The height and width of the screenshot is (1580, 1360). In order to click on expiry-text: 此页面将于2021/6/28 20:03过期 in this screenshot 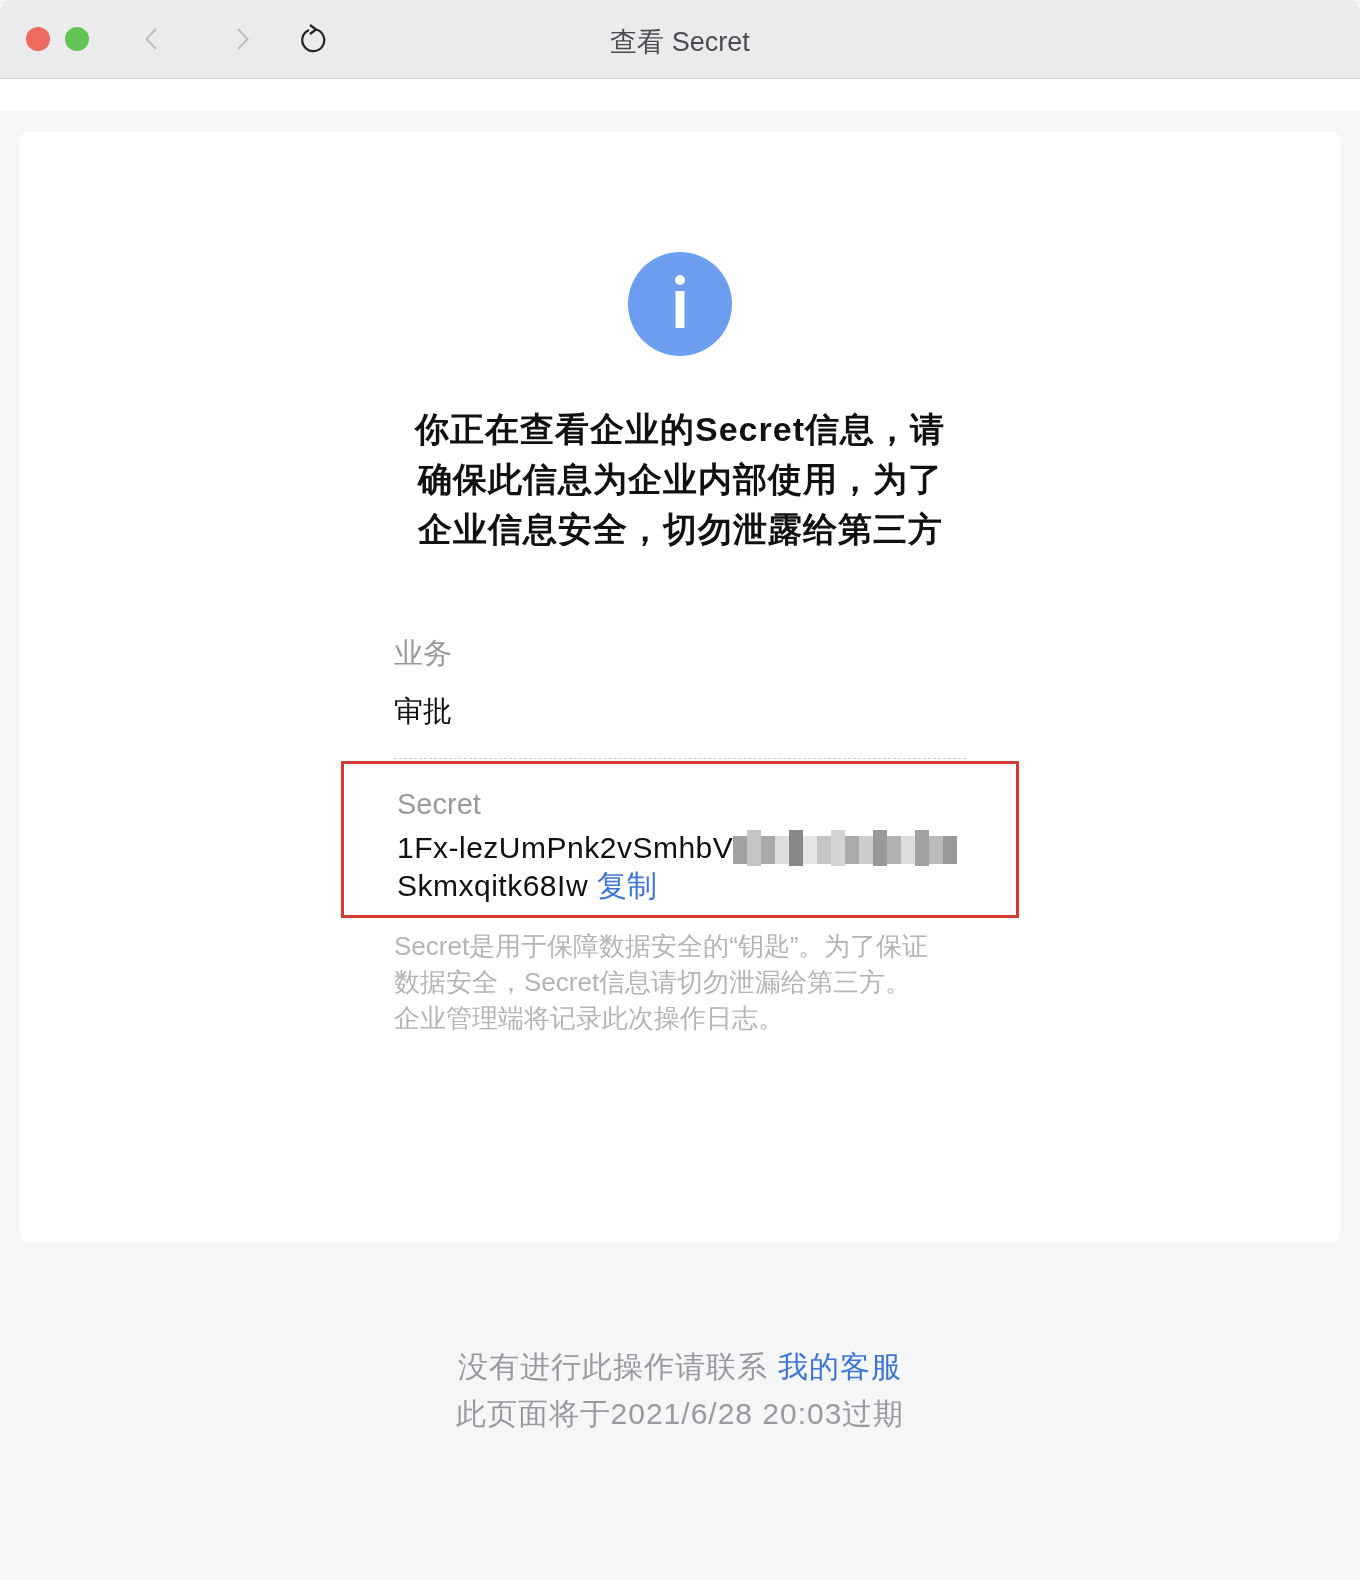, I will do `click(680, 1414)`.